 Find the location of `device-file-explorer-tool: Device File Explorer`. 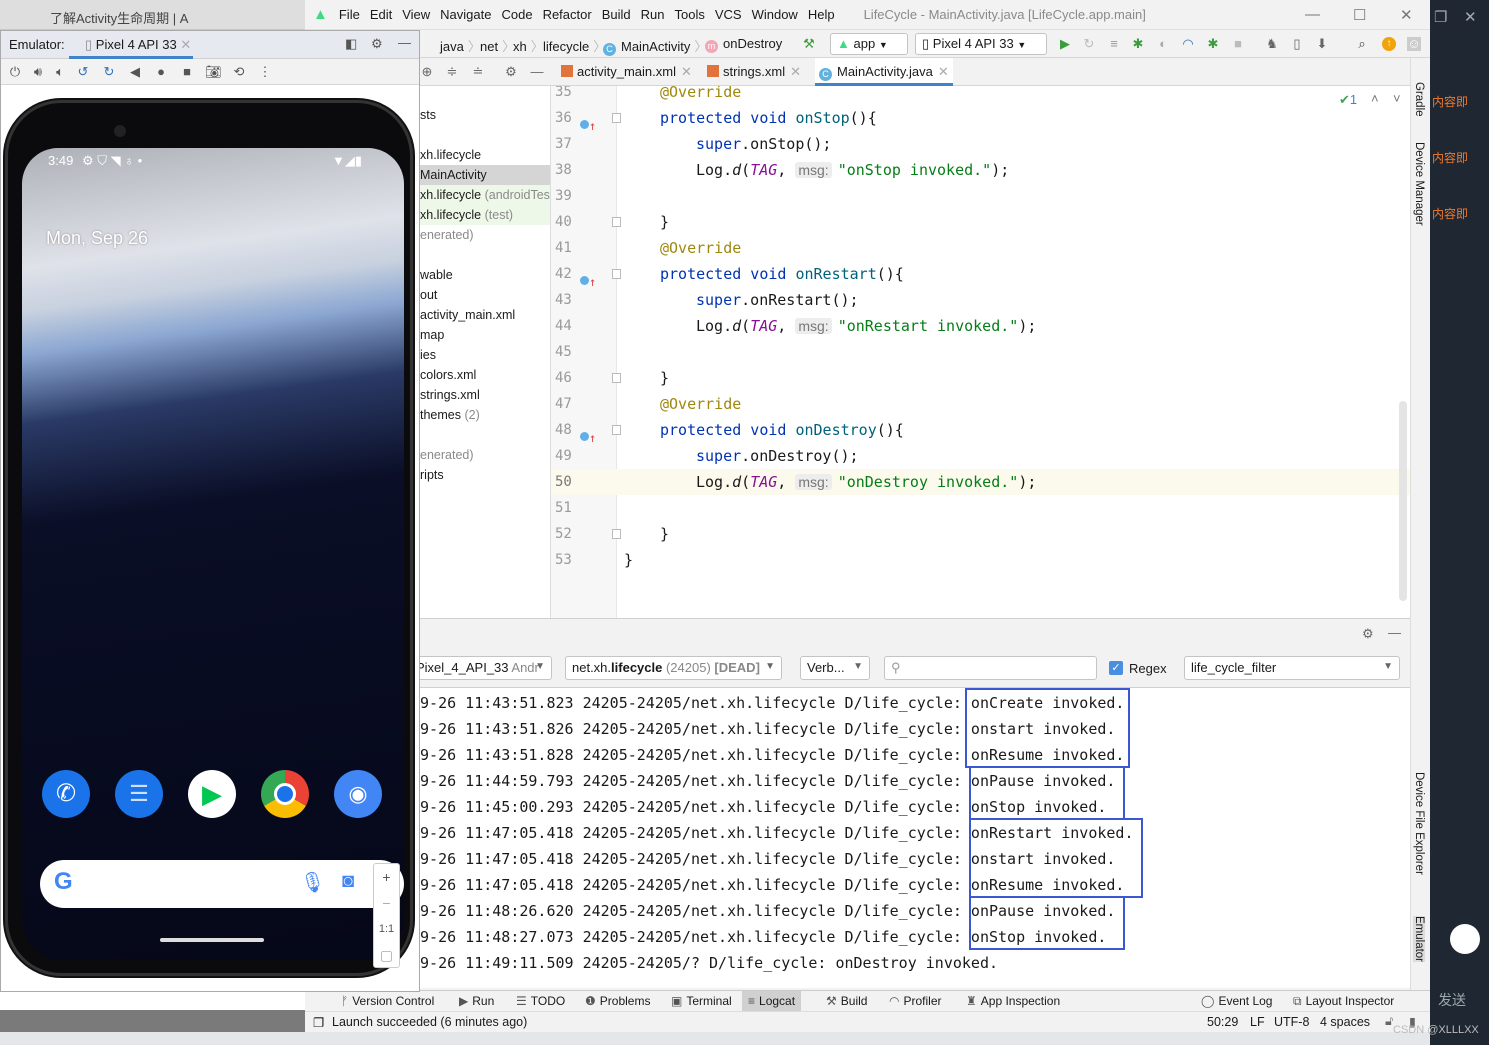

device-file-explorer-tool: Device File Explorer is located at coordinates (1419, 823).